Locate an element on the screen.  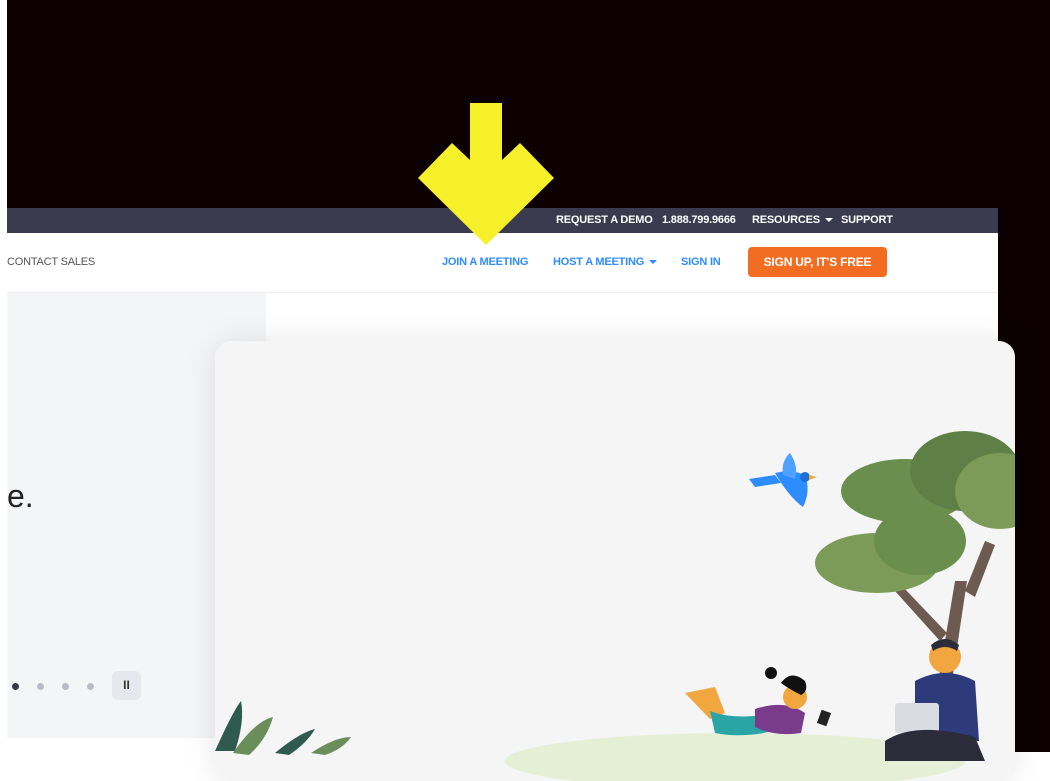
plants-left is located at coordinates (283, 728).